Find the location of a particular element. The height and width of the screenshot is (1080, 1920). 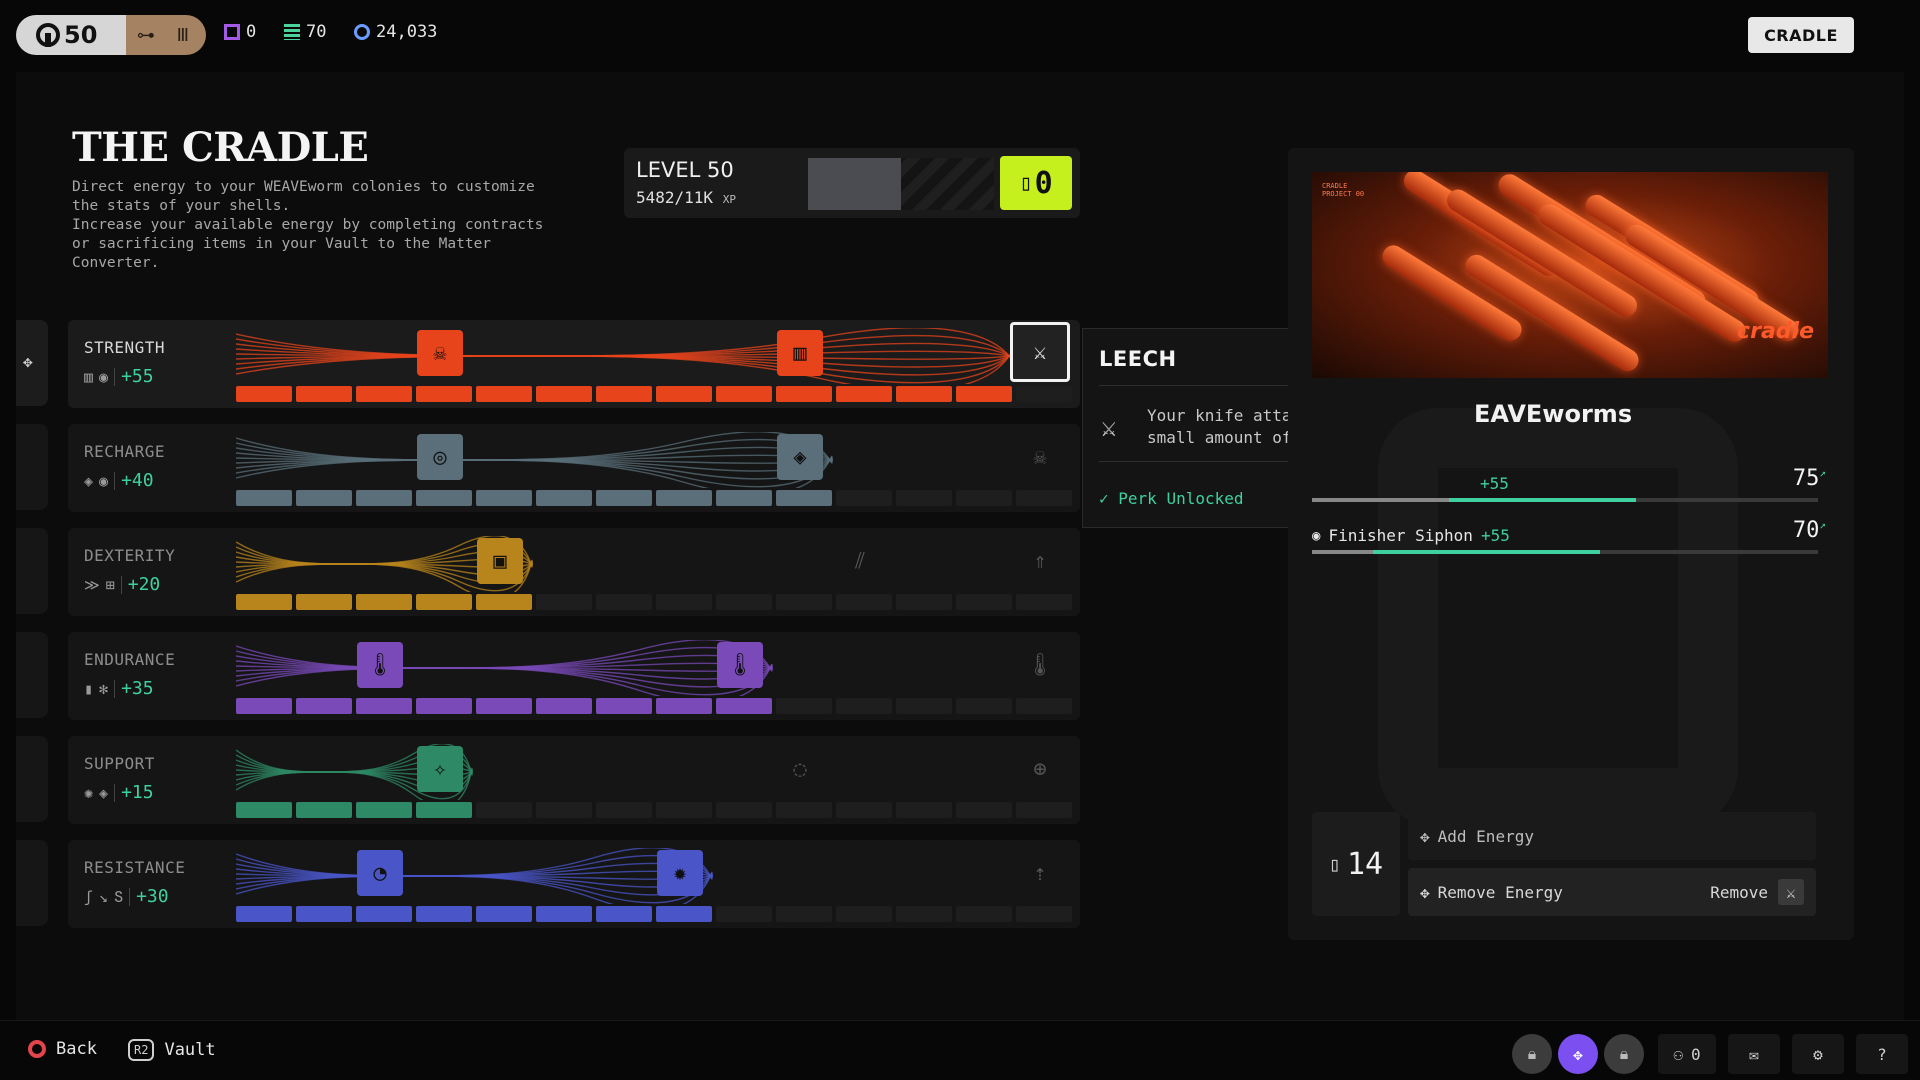

perk-stat-bonus: +55 is located at coordinates (1495, 535).